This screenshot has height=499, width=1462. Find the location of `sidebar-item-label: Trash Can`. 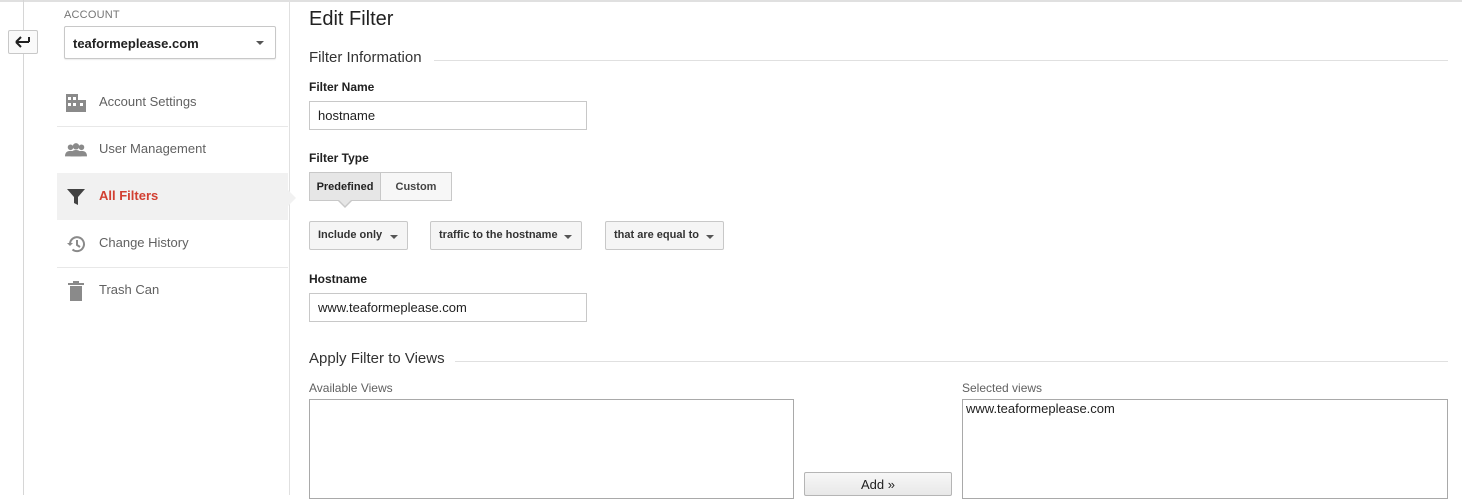

sidebar-item-label: Trash Can is located at coordinates (129, 289).